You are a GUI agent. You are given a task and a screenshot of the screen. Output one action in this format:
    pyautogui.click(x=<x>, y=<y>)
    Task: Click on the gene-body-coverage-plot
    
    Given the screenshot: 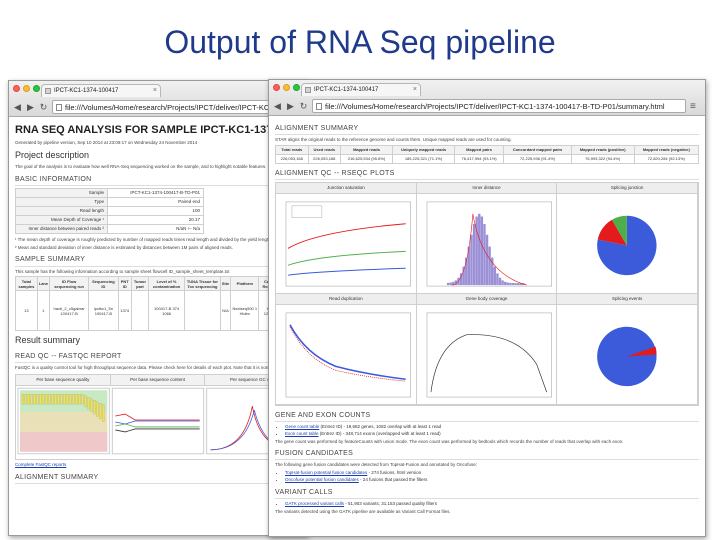 What is the action you would take?
    pyautogui.click(x=487, y=354)
    